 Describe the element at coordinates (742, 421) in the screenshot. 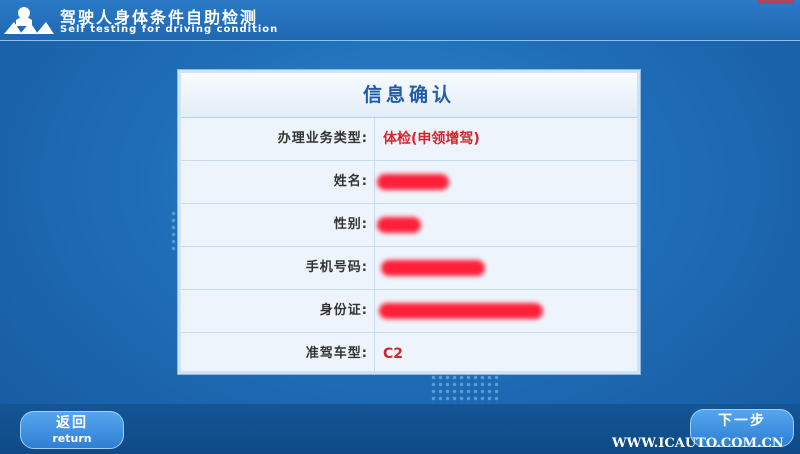

I see `next-label-zh: 下一步` at that location.